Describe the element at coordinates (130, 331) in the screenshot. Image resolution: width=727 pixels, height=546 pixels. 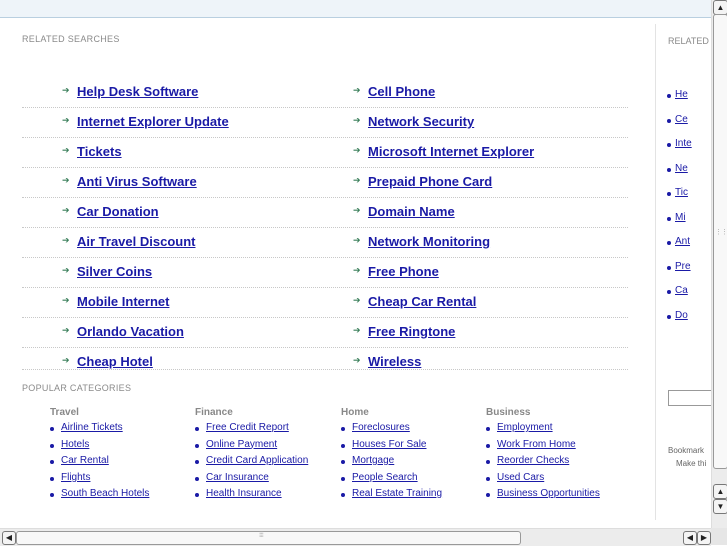
I see `related-search-link: Orlando Vacation` at that location.